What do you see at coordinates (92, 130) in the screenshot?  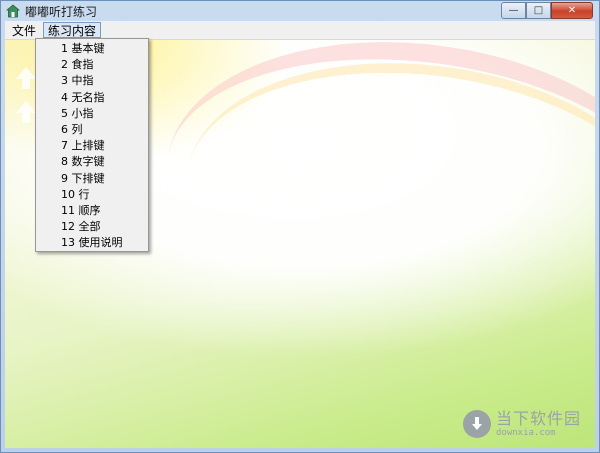 I see `menu-option-column: 6 列` at bounding box center [92, 130].